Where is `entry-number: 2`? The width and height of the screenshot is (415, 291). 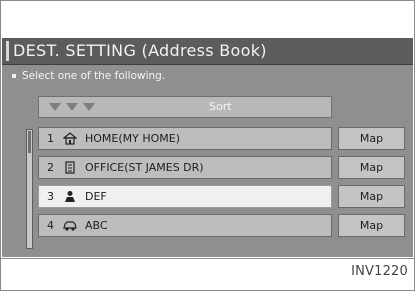
entry-number: 2 is located at coordinates (50, 167).